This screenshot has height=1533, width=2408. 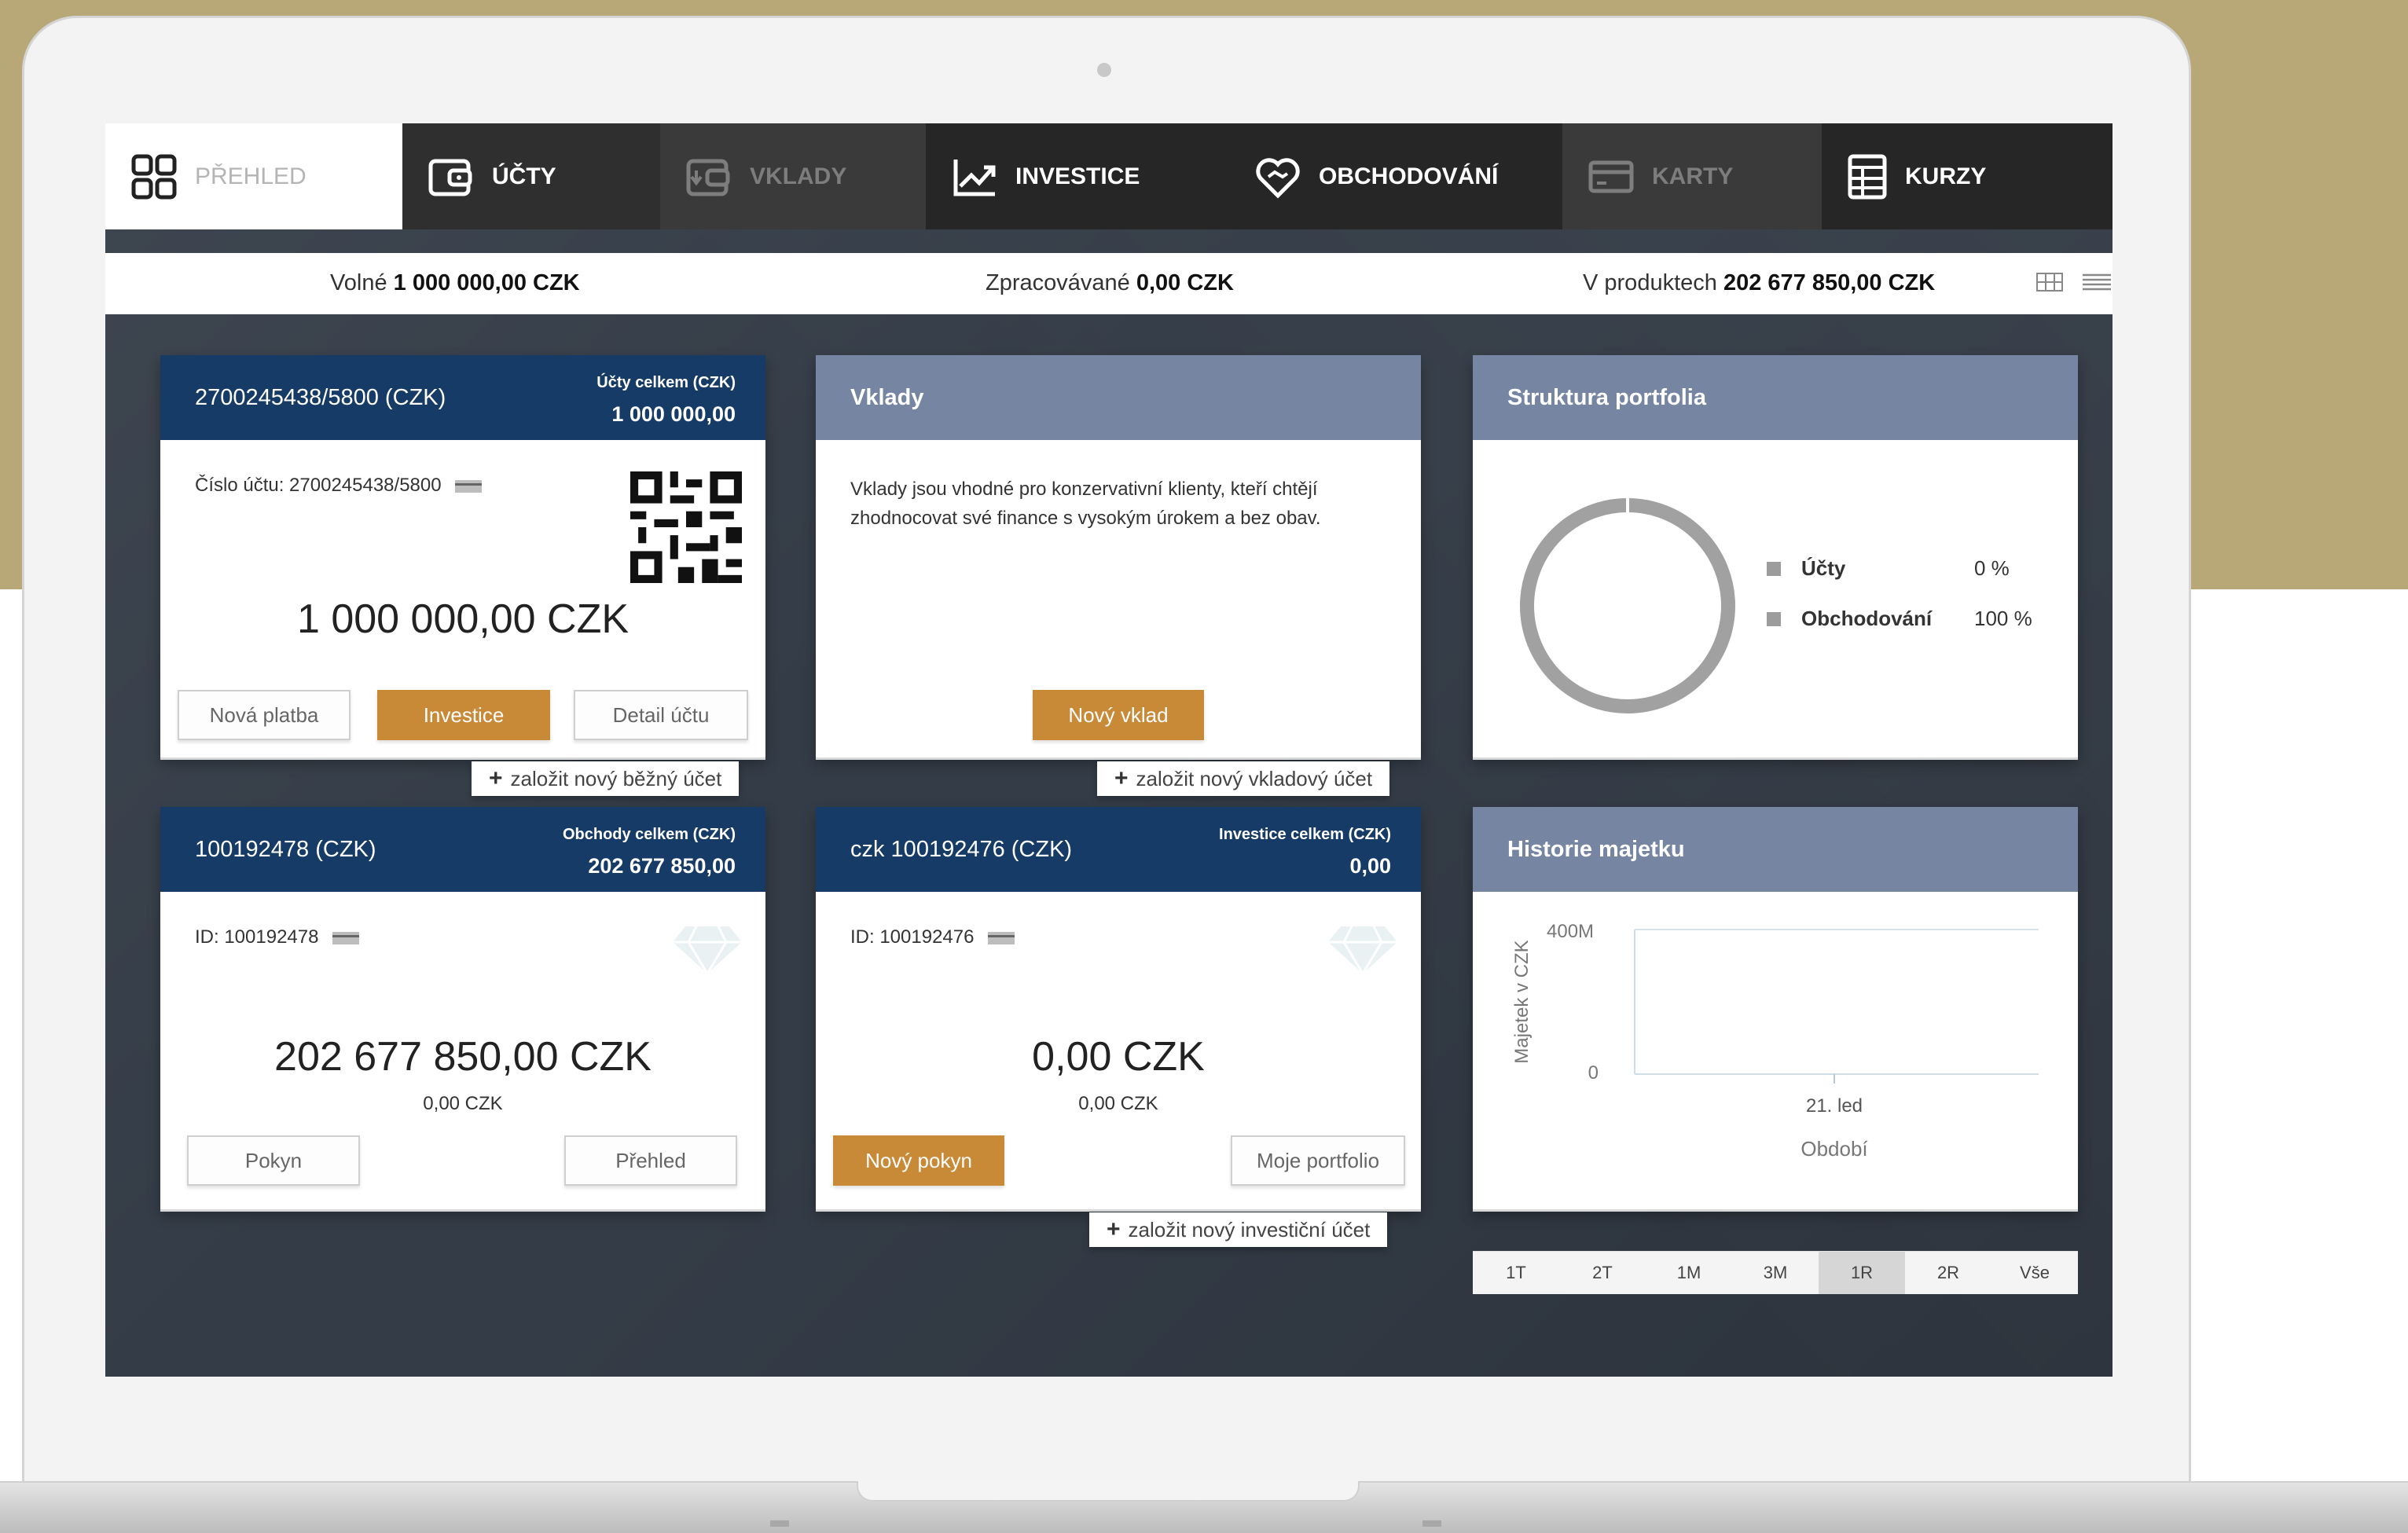 I want to click on portfolio-donut-chart, so click(x=1627, y=605).